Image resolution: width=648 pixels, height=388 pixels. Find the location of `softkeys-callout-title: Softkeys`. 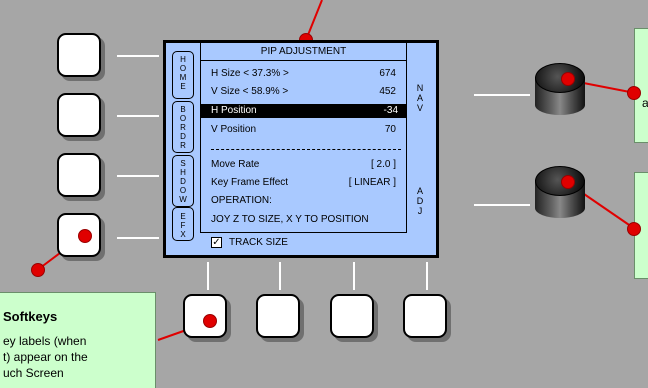

softkeys-callout-title: Softkeys is located at coordinates (30, 316).